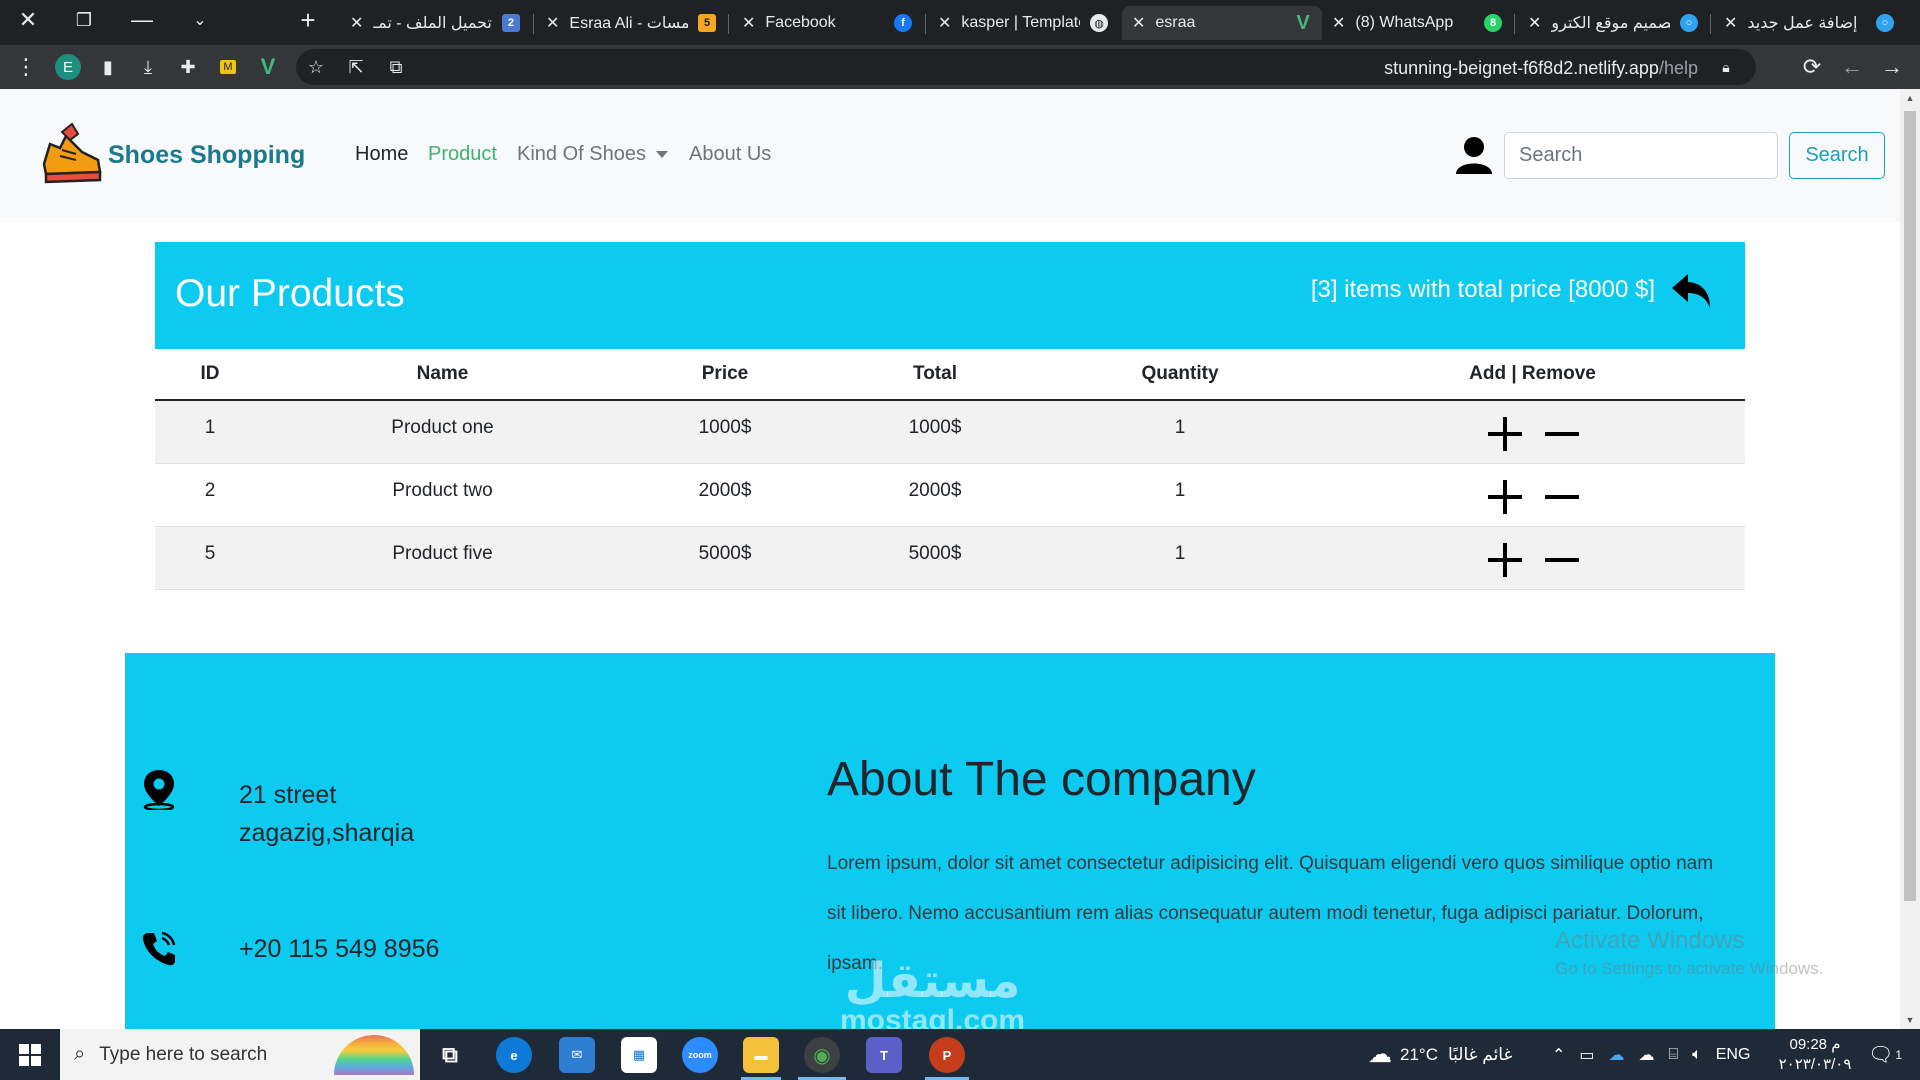  Describe the element at coordinates (316, 67) in the screenshot. I see `bookmark-star-icon: ☆` at that location.